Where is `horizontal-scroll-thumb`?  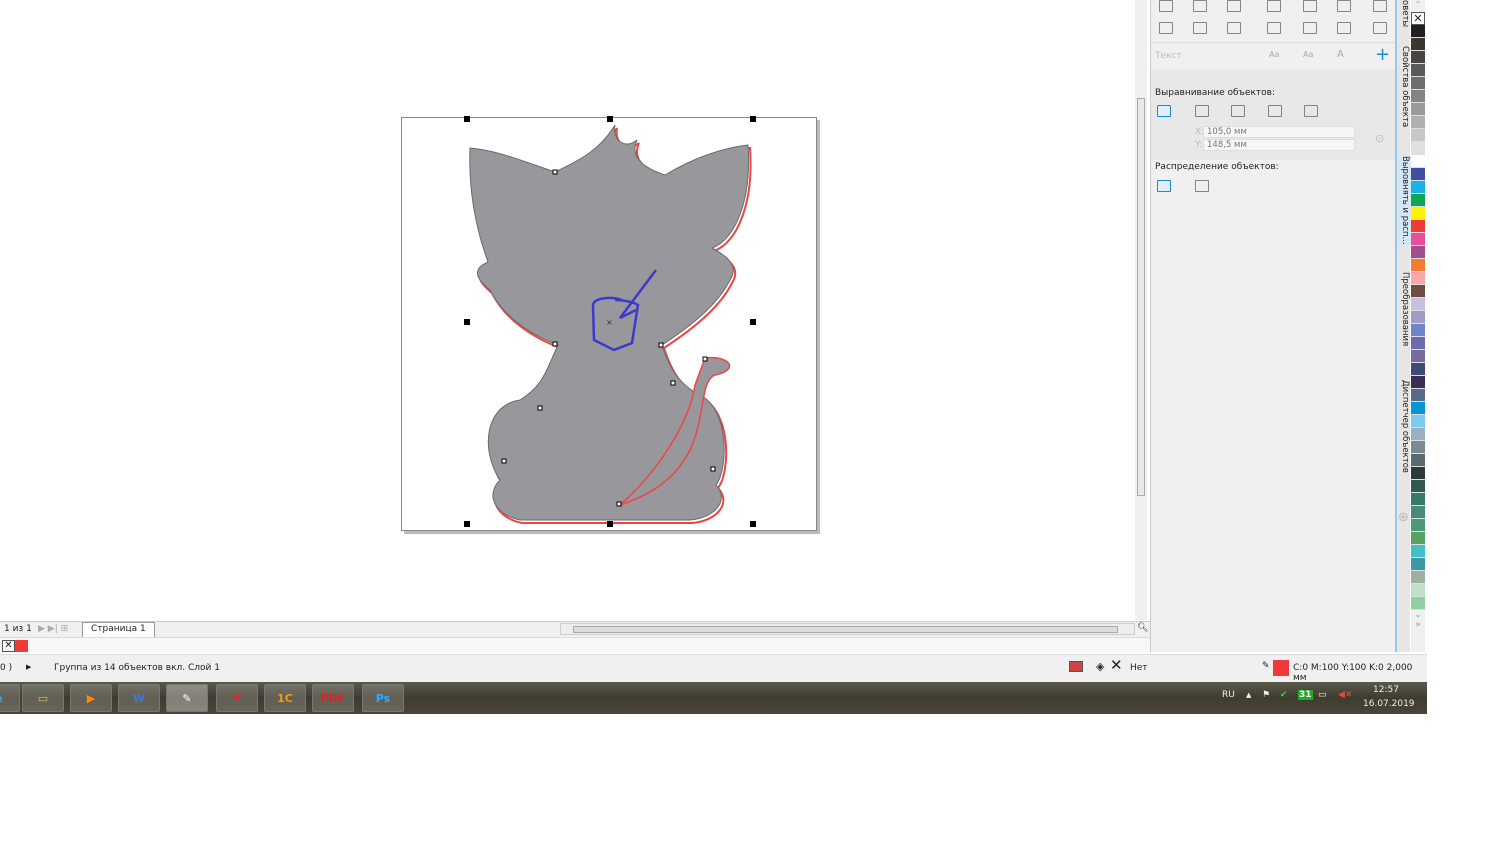
horizontal-scroll-thumb is located at coordinates (845, 629).